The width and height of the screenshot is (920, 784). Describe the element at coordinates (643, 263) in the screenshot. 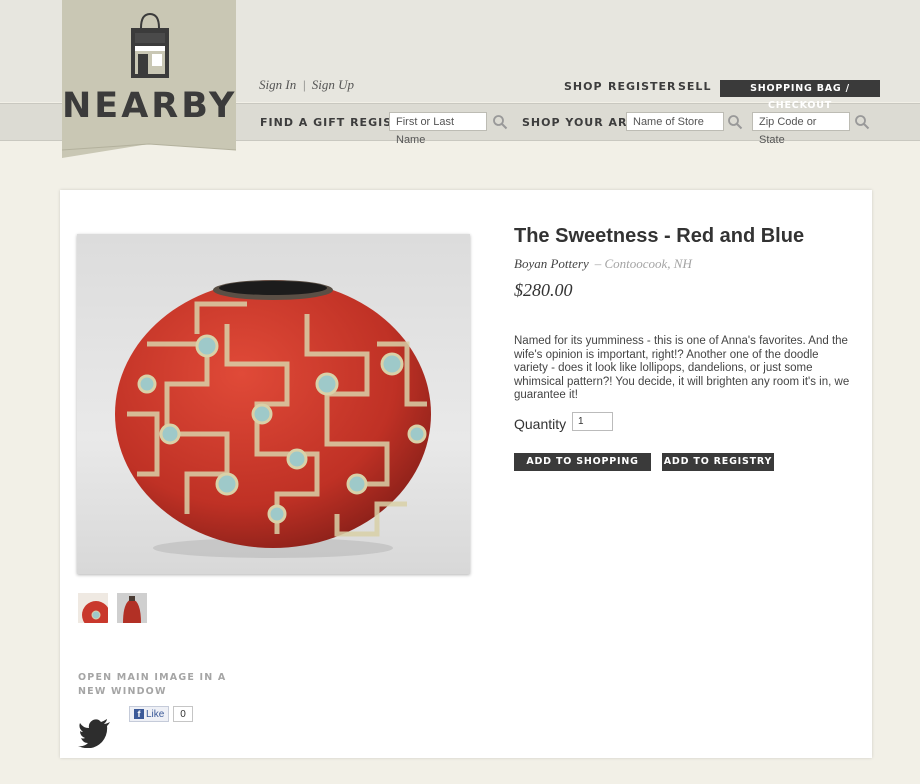

I see `maker-location: – Contoocook, NH` at that location.